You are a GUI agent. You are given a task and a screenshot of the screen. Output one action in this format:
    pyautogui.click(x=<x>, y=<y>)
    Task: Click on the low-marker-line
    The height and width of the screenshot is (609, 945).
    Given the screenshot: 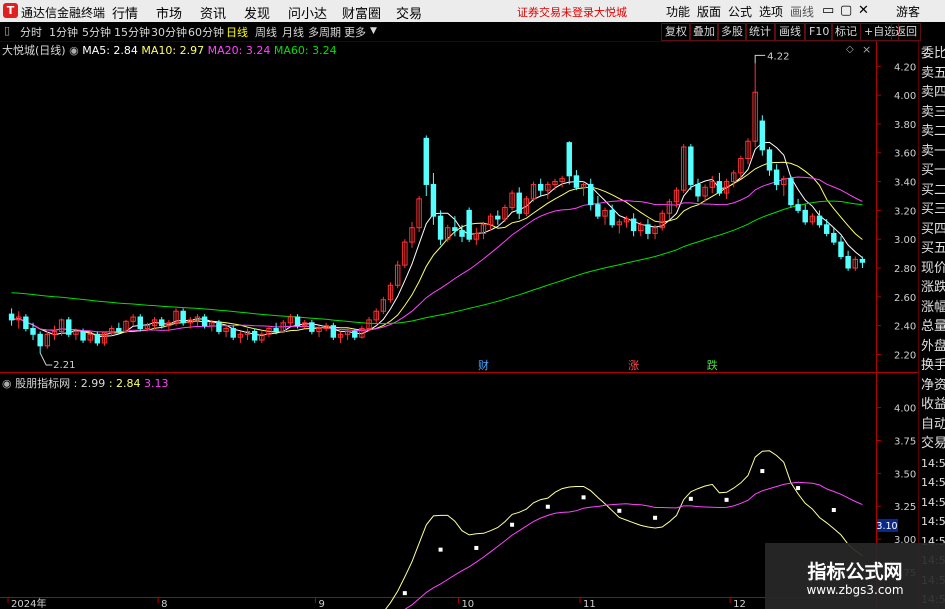 What is the action you would take?
    pyautogui.click(x=46, y=359)
    